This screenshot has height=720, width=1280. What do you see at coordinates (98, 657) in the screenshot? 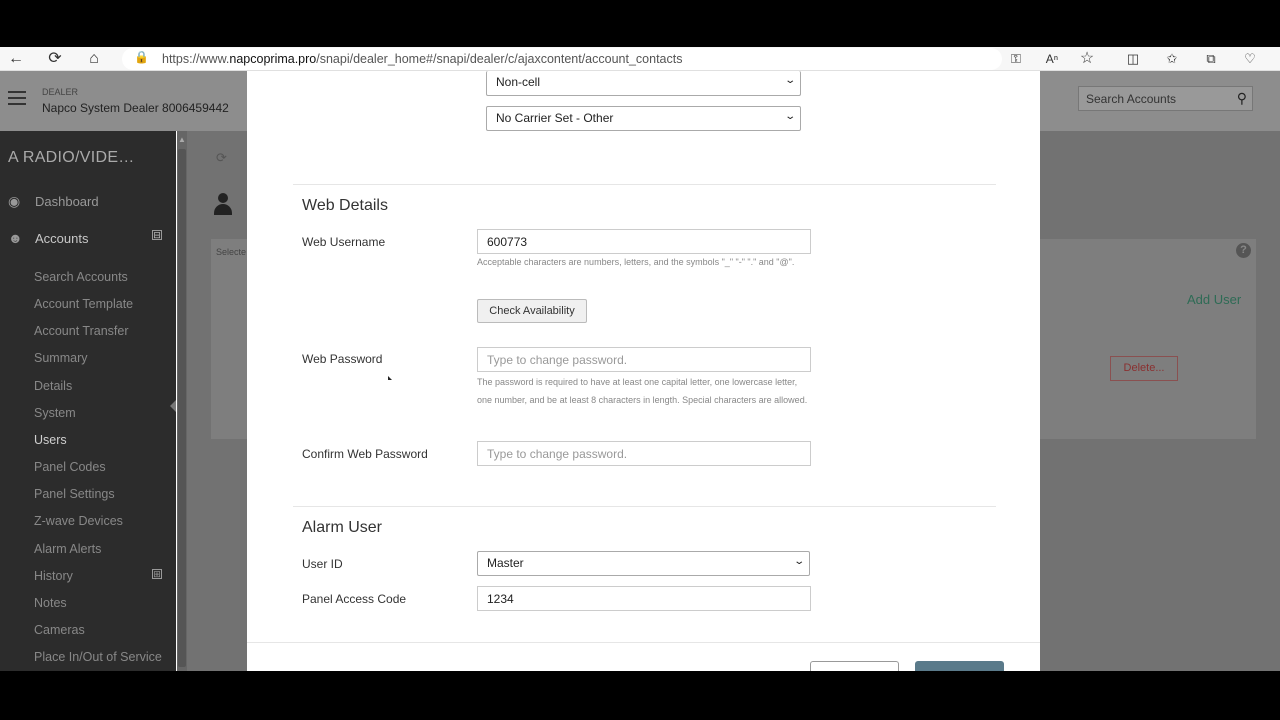
I see `sidebar-item-place-in-out-of-service: Place In/Out of Service` at bounding box center [98, 657].